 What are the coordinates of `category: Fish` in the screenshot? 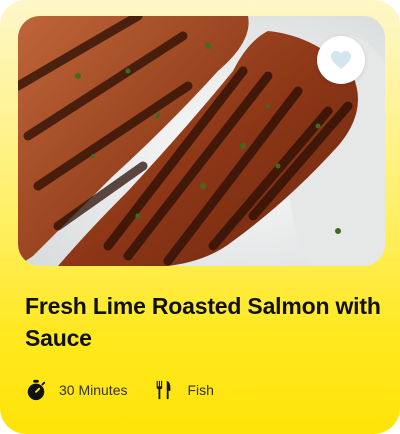 It's located at (183, 390).